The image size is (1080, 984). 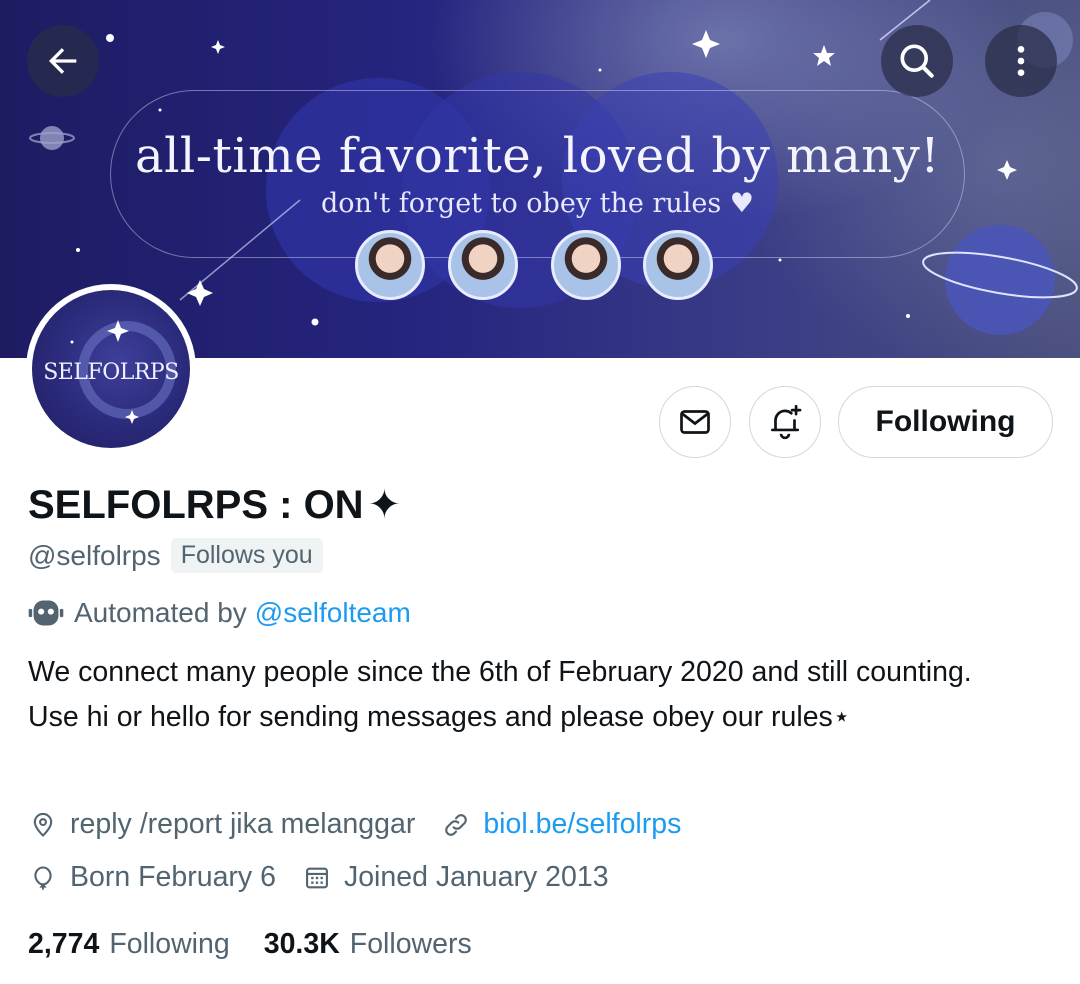 I want to click on joined-item: Joined January 2013, so click(x=455, y=877).